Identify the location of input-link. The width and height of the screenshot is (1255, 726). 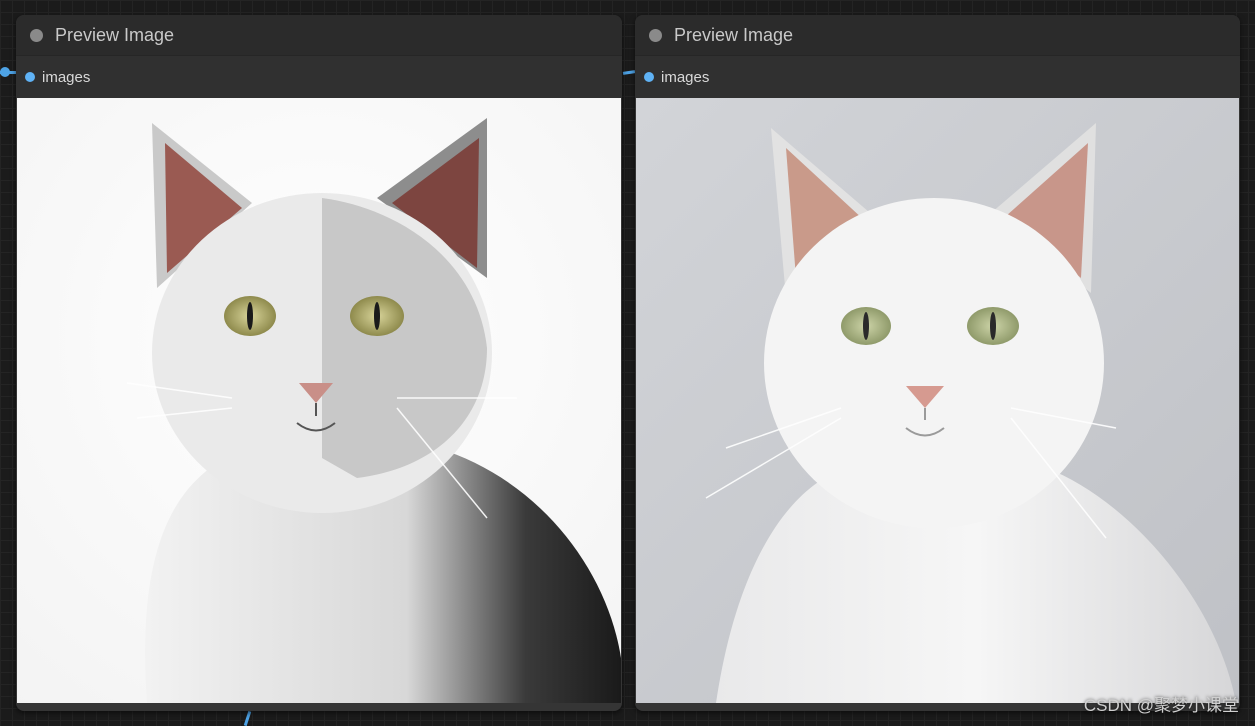
(629, 72).